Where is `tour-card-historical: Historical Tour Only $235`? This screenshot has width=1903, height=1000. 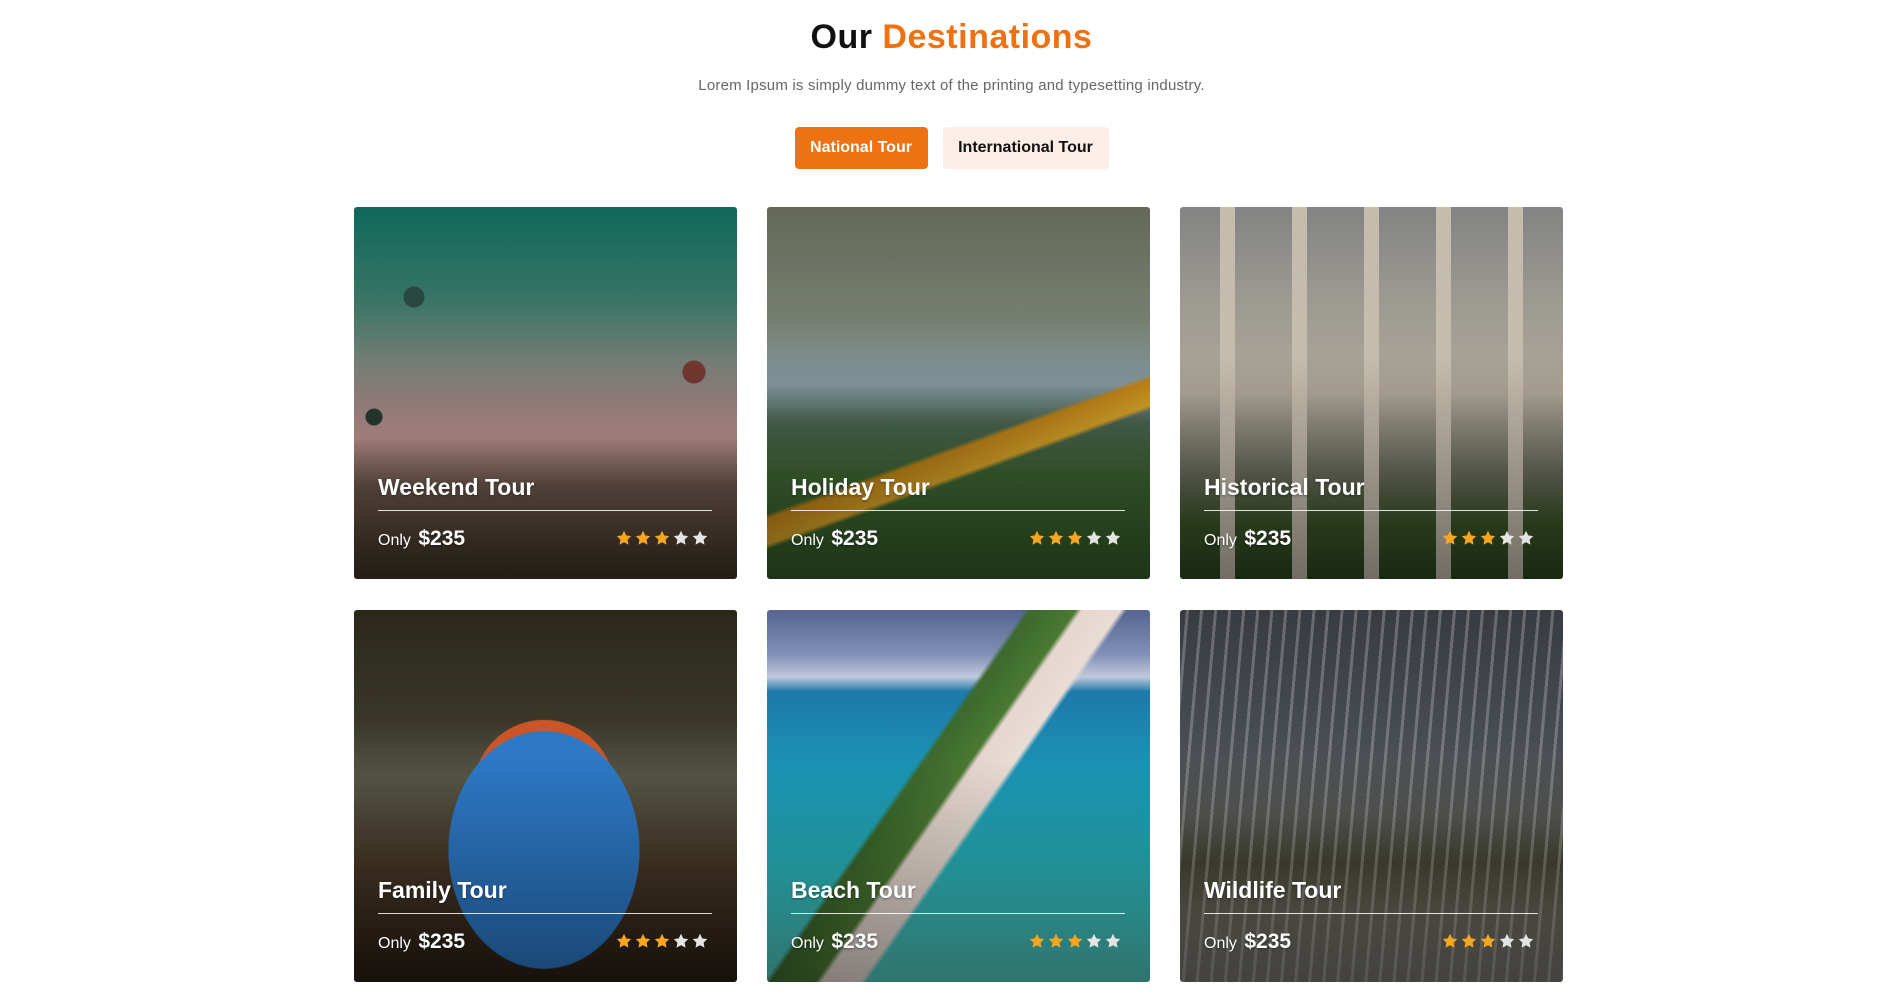
tour-card-historical: Historical Tour Only $235 is located at coordinates (1371, 393).